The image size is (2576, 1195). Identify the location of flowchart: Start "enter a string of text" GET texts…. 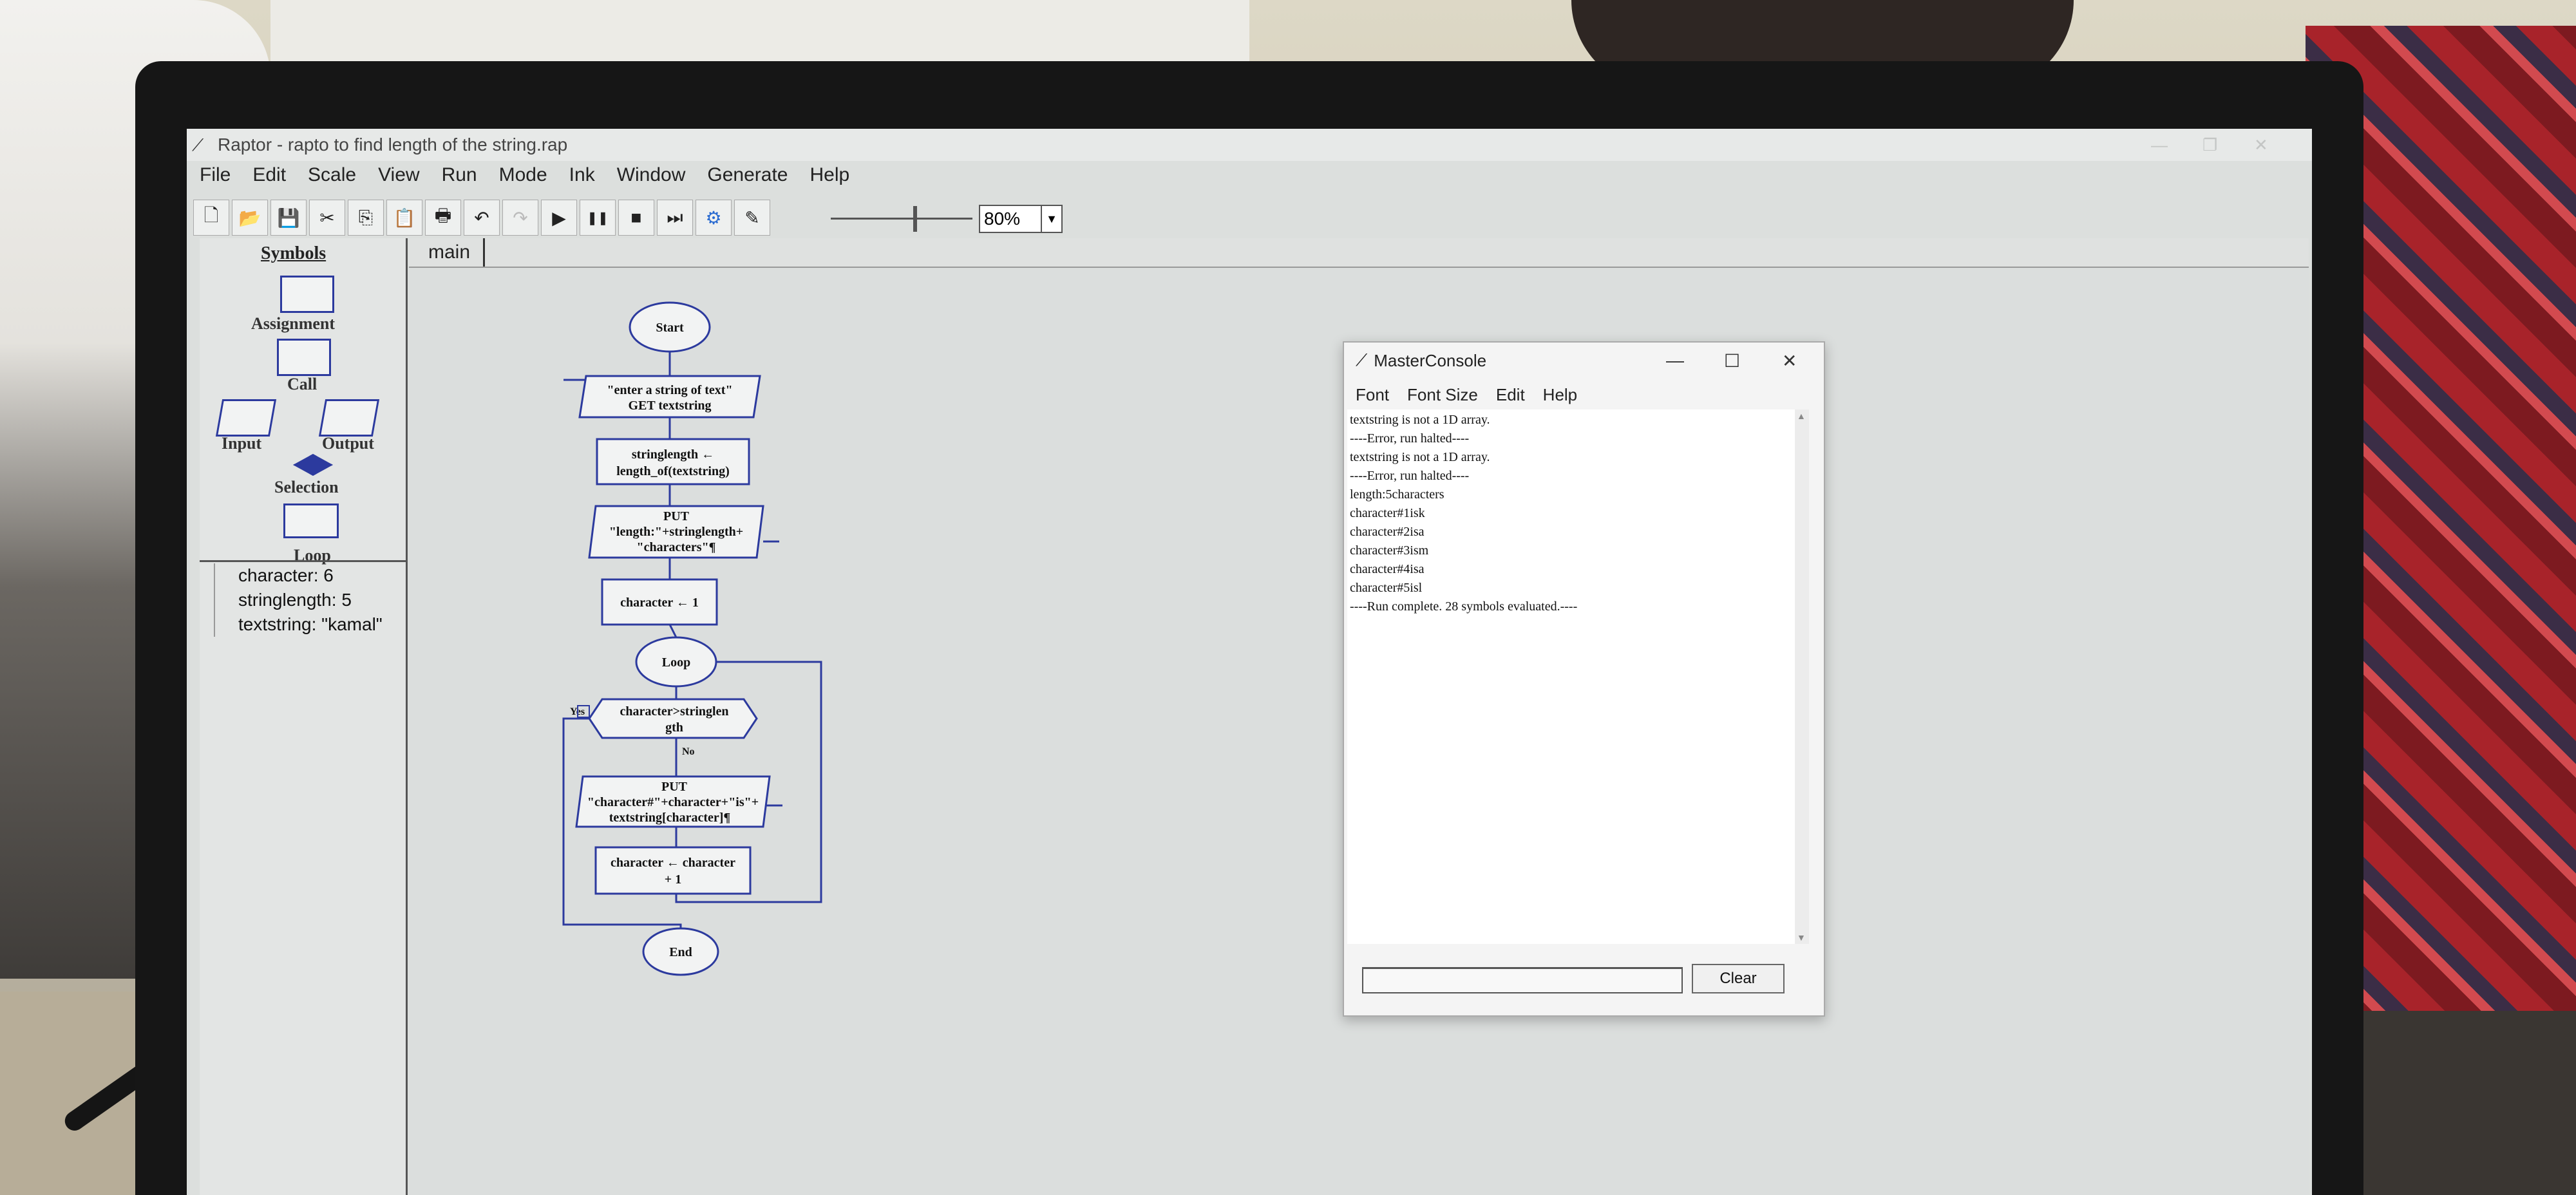
(692, 638).